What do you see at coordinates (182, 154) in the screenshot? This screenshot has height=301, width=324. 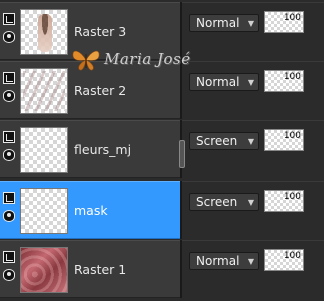 I see `panel-resize-handle` at bounding box center [182, 154].